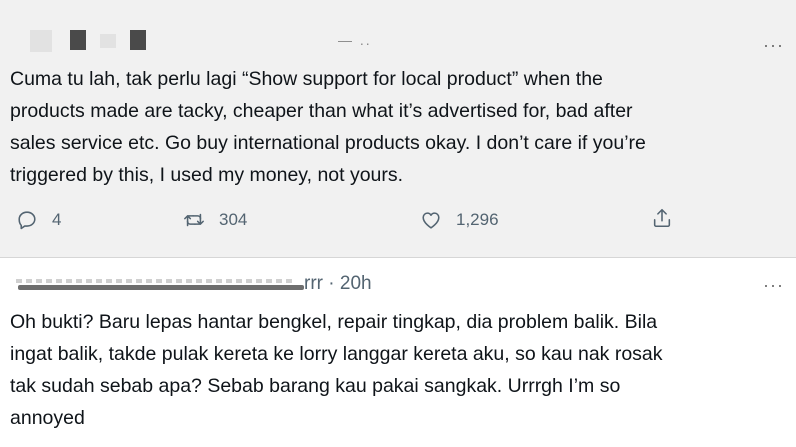 This screenshot has height=447, width=796. Describe the element at coordinates (313, 283) in the screenshot. I see `author-handle-tail: rrr` at that location.